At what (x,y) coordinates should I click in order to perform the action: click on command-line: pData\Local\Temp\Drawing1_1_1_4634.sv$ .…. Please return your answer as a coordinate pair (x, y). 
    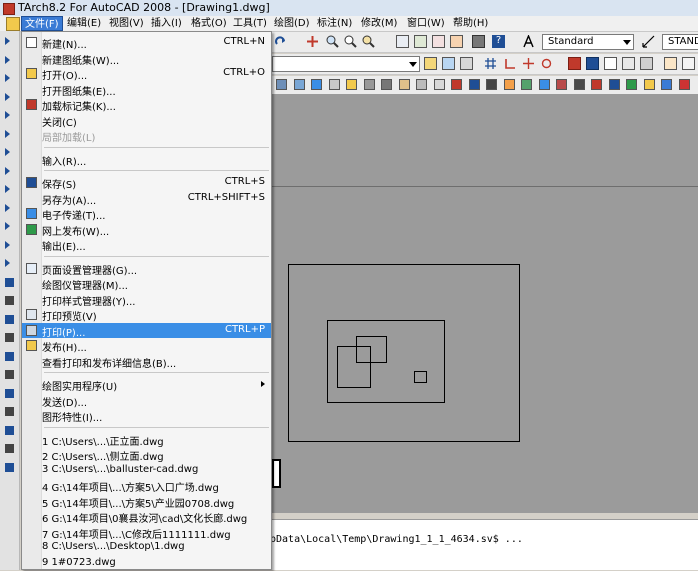
    Looking at the image, I should click on (484, 544).